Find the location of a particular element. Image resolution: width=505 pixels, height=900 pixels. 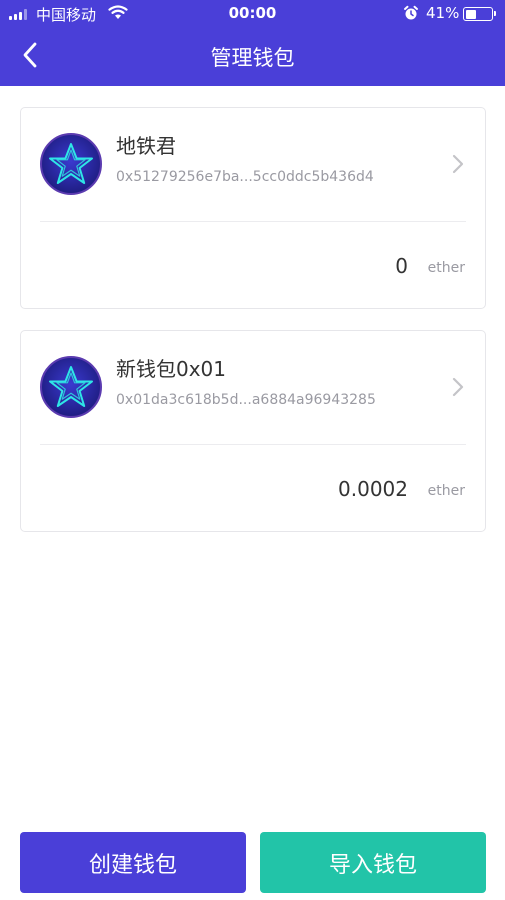

page-title: 管理钱包 is located at coordinates (252, 58).